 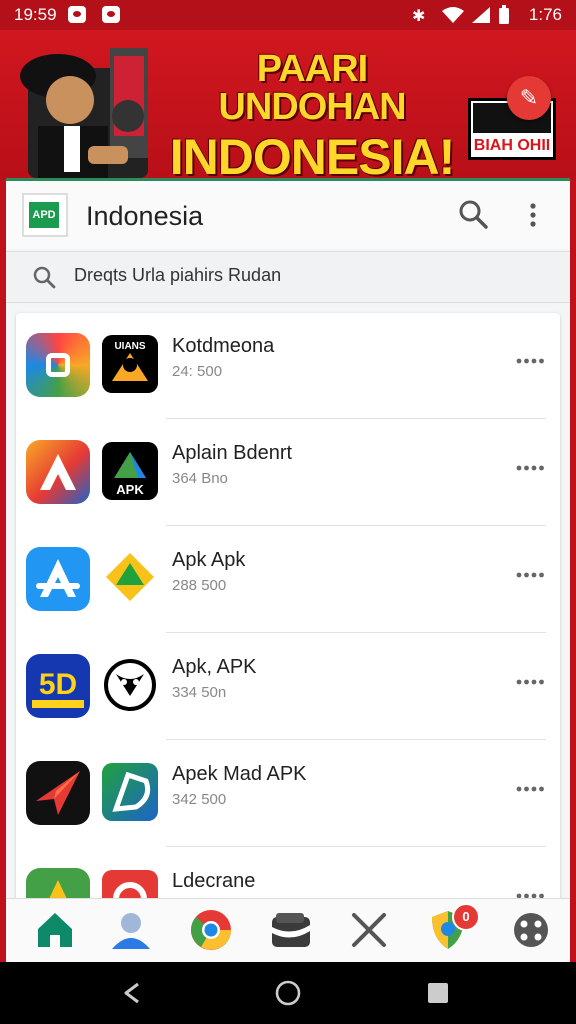 What do you see at coordinates (529, 98) in the screenshot?
I see `hammer-icon: ✎` at bounding box center [529, 98].